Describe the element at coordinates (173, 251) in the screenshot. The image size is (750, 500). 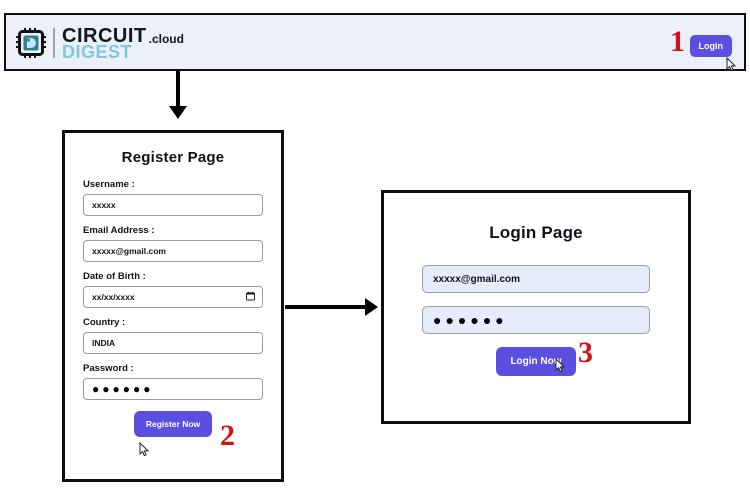
I see `email-input: xxxxx@gmail.com` at that location.